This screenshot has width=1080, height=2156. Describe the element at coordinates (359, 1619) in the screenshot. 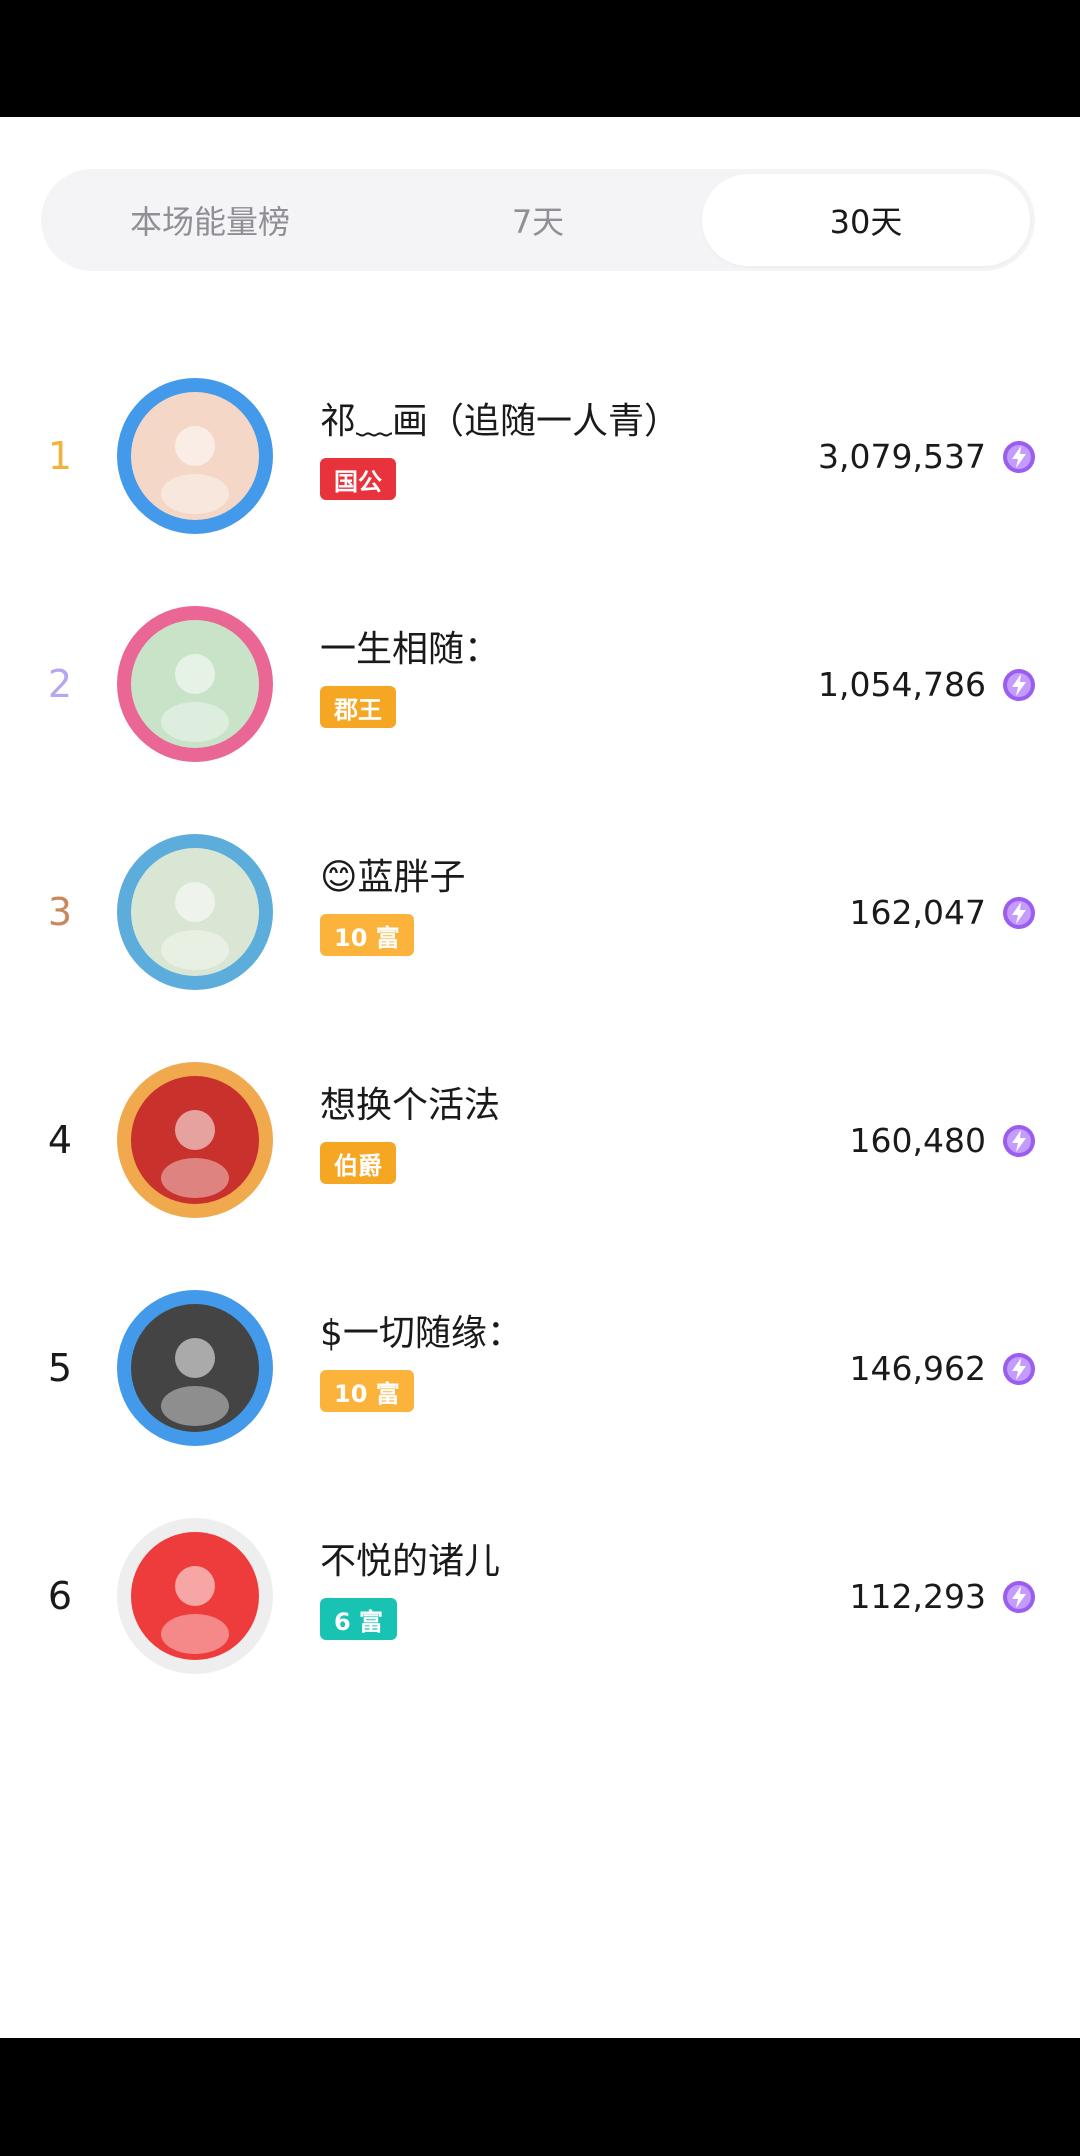

I see `rank-badge: 6 富` at that location.